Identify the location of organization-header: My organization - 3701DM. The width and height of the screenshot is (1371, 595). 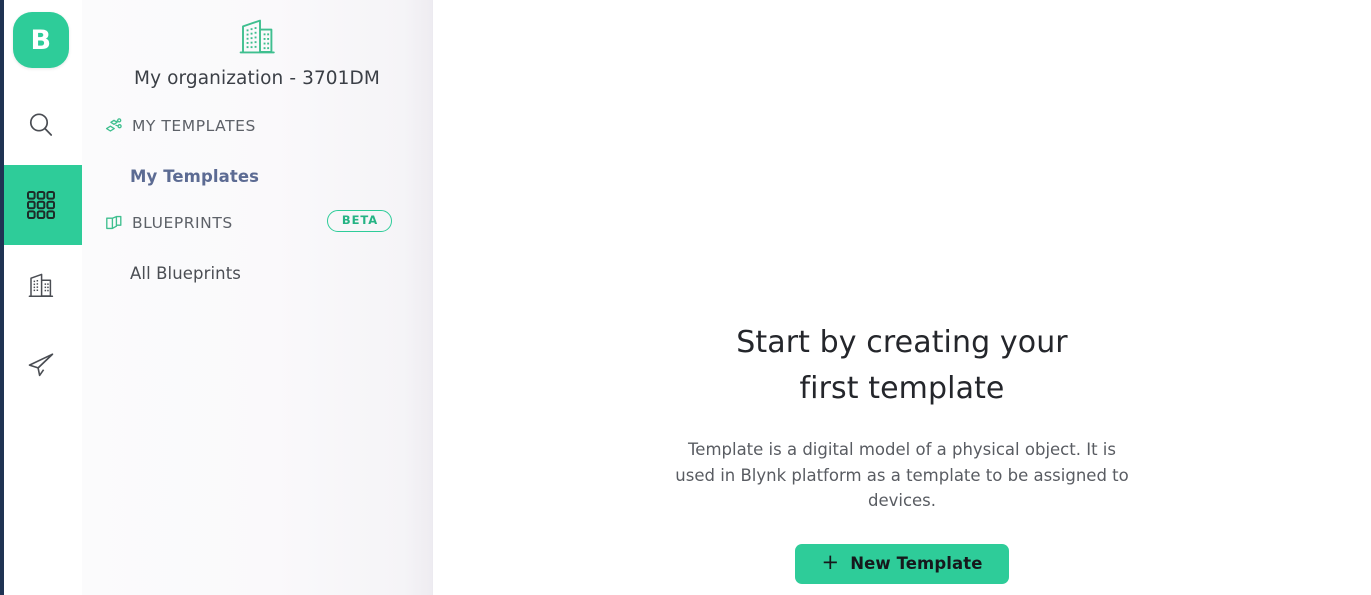
(257, 44).